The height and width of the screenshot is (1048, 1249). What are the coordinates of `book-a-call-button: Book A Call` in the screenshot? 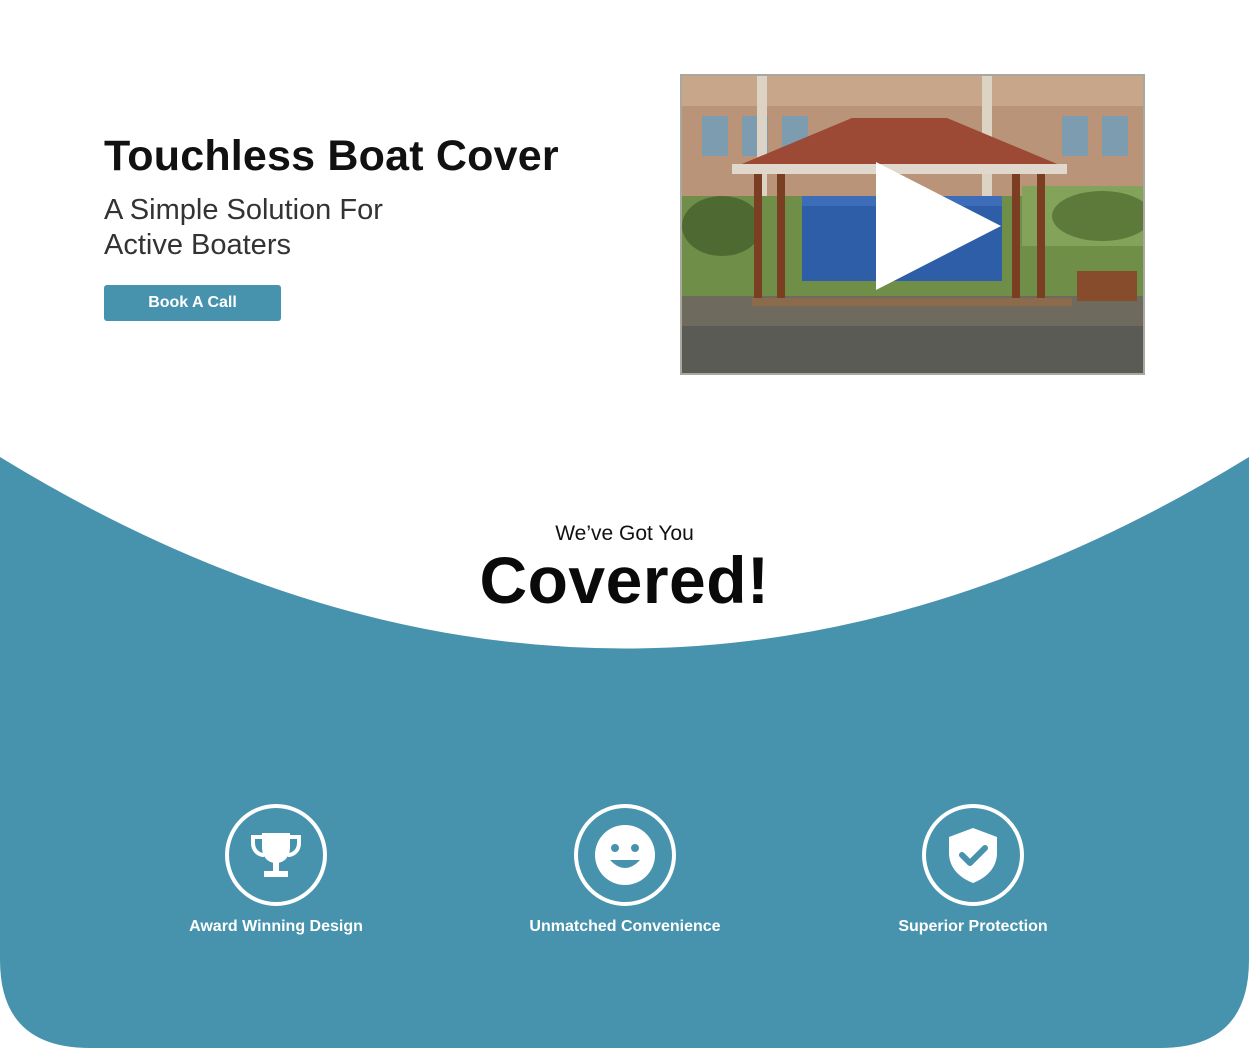 It's located at (192, 303).